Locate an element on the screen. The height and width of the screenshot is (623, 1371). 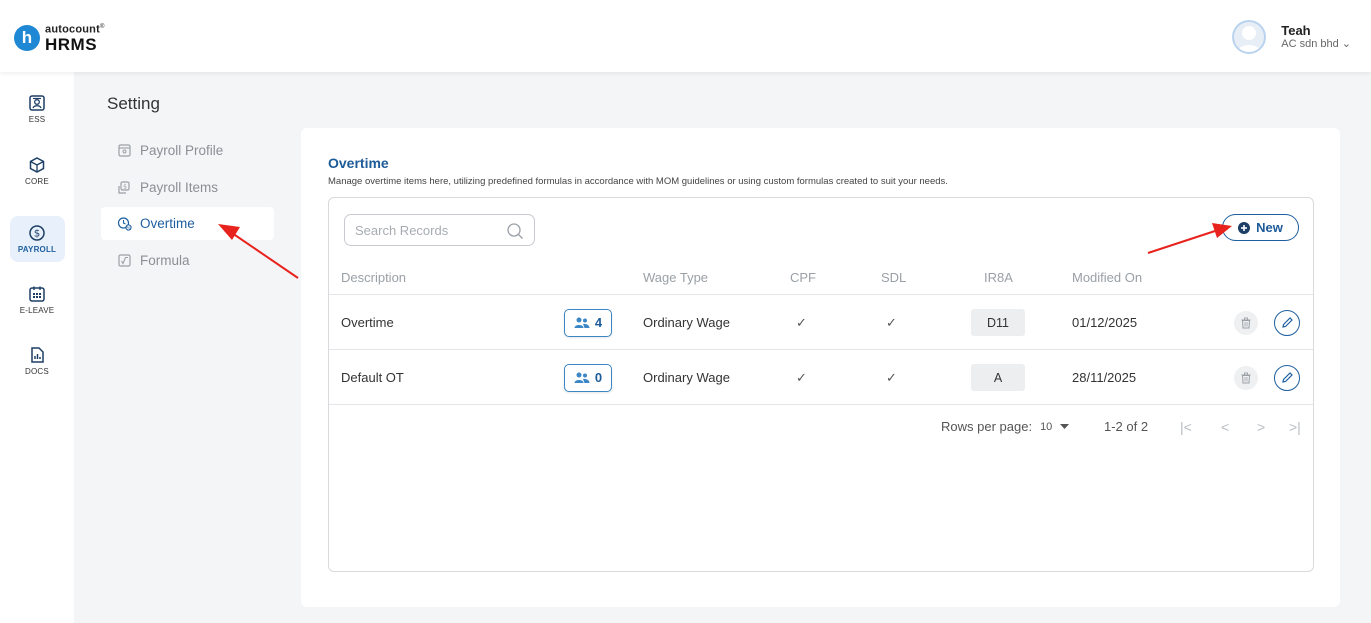
module-rail: ESS CORE $ PAYROLL E-LEAVE DOCS is located at coordinates (37, 347).